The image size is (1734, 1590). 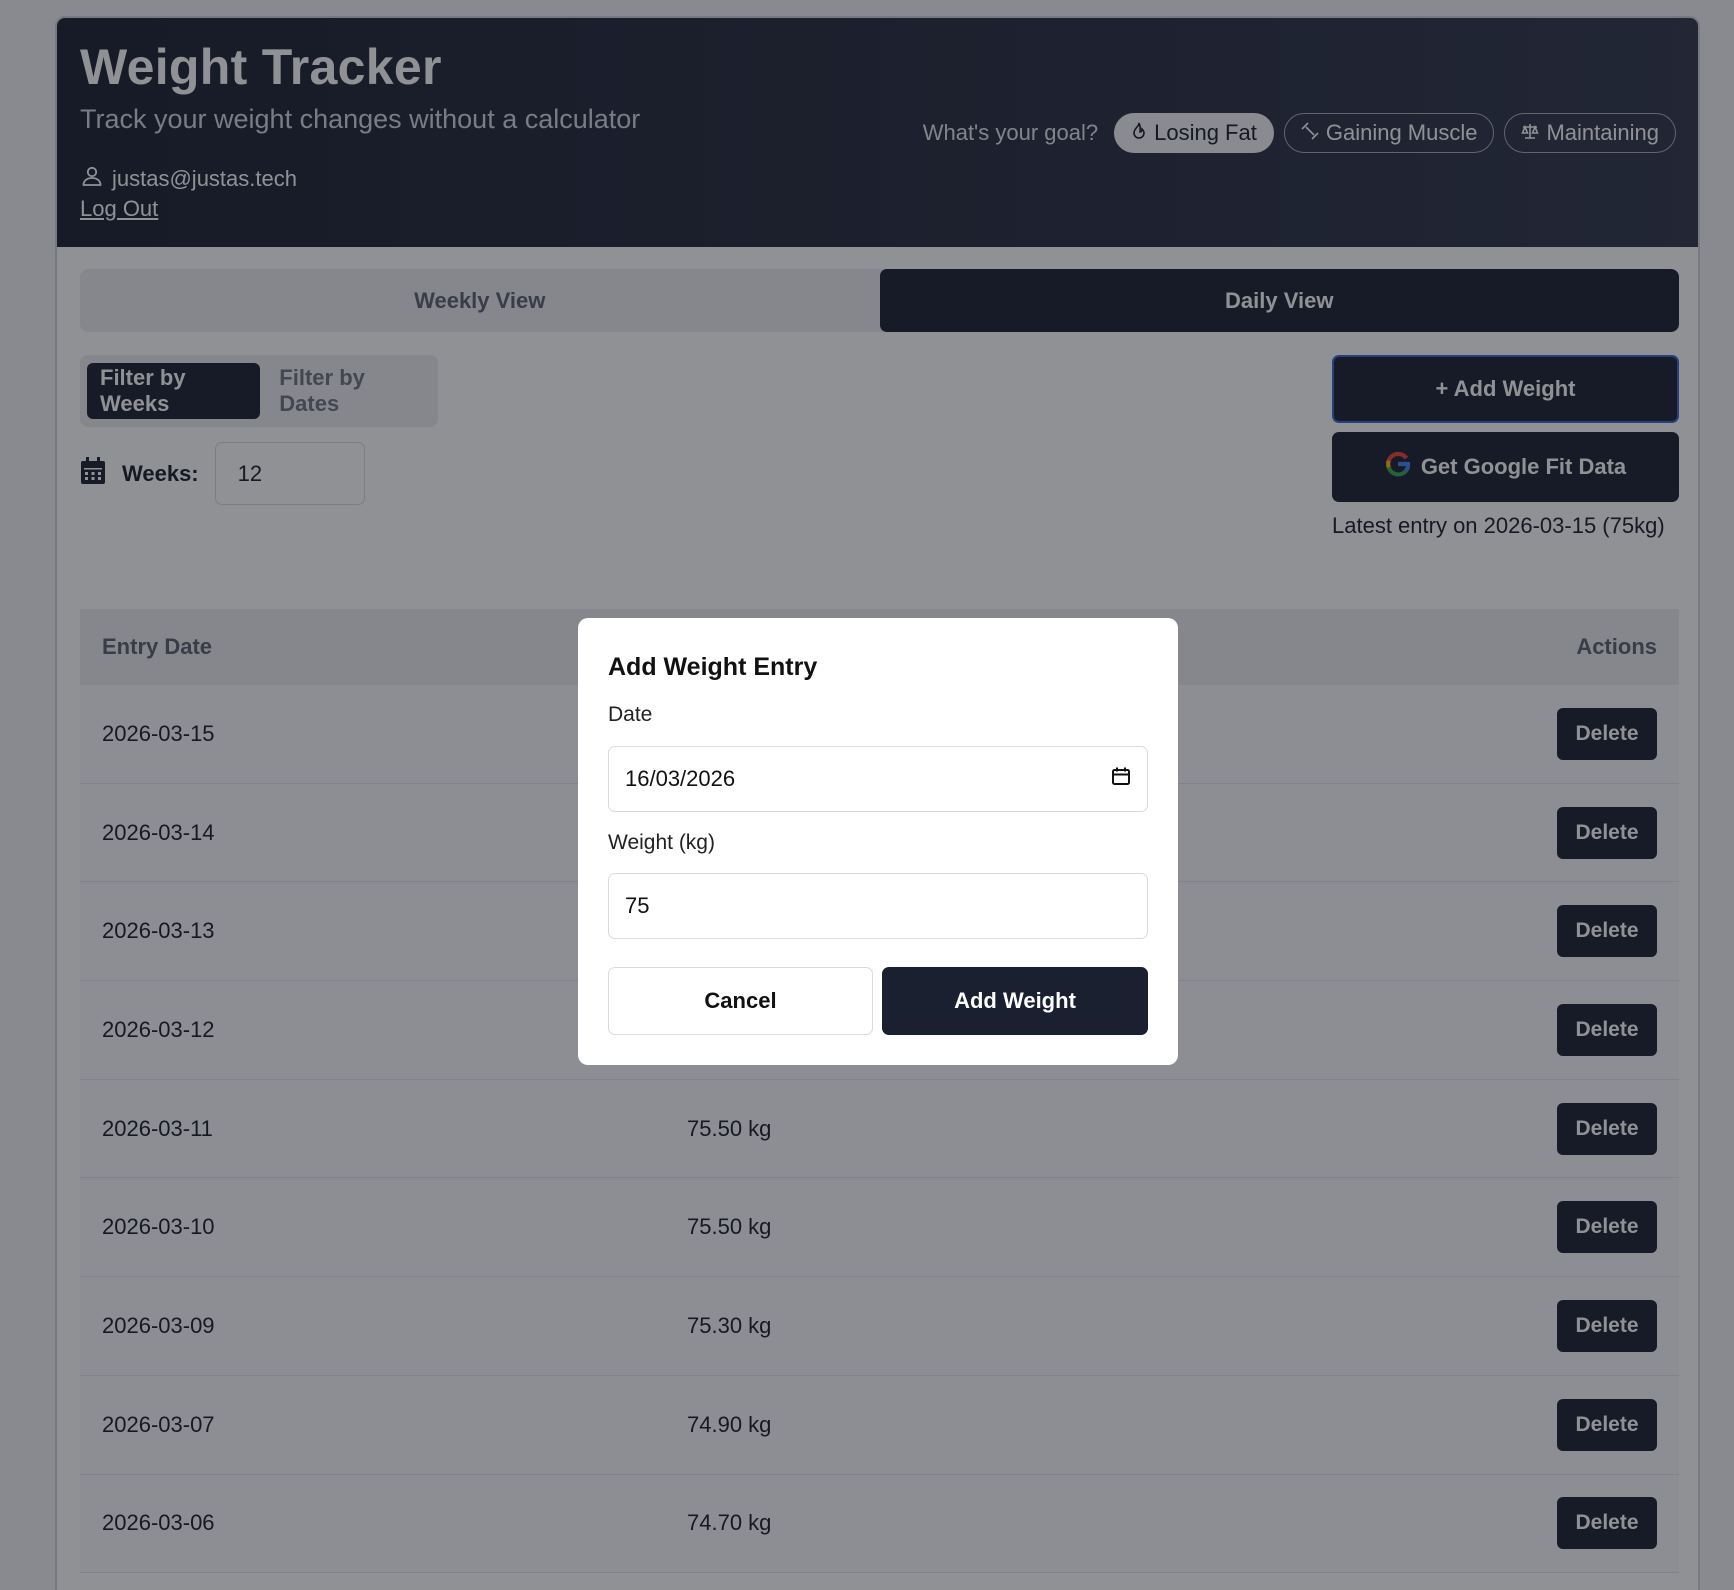 What do you see at coordinates (661, 842) in the screenshot?
I see `weight-label: Weight (kg)` at bounding box center [661, 842].